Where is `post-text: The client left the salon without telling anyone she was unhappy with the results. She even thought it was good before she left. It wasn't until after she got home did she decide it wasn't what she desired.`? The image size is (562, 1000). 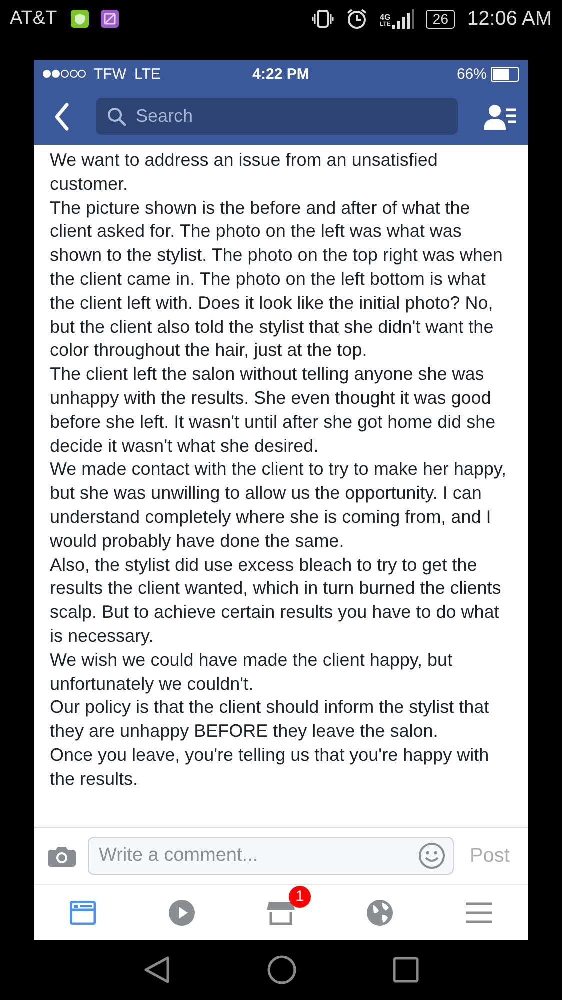
post-text: The client left the salon without telling anyone she was unhappy with the results. She even thought it was good before she left. It wasn't until after she got home did she decide it wasn't what she desired. is located at coordinates (273, 410).